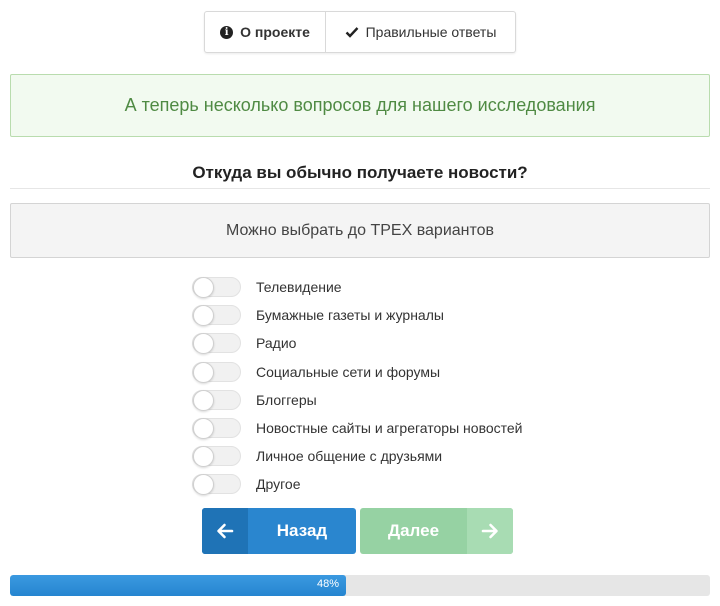 The image size is (720, 606). I want to click on option-item: Радио, so click(392, 343).